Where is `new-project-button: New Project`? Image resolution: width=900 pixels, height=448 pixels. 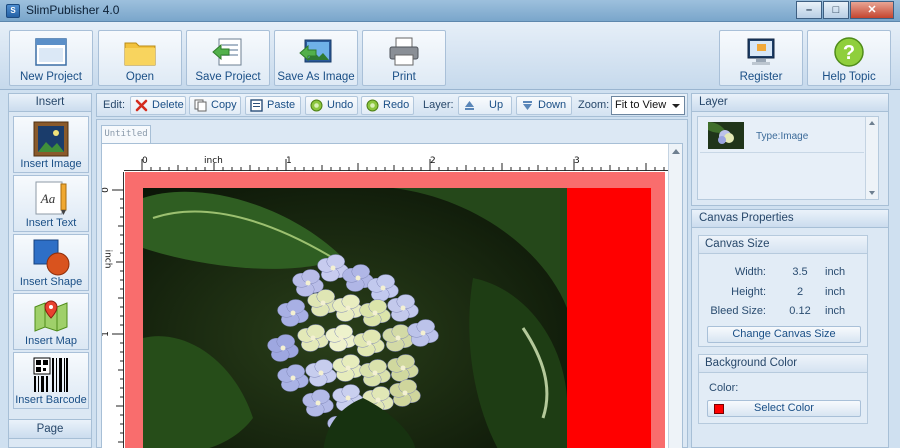
new-project-button: New Project is located at coordinates (51, 58).